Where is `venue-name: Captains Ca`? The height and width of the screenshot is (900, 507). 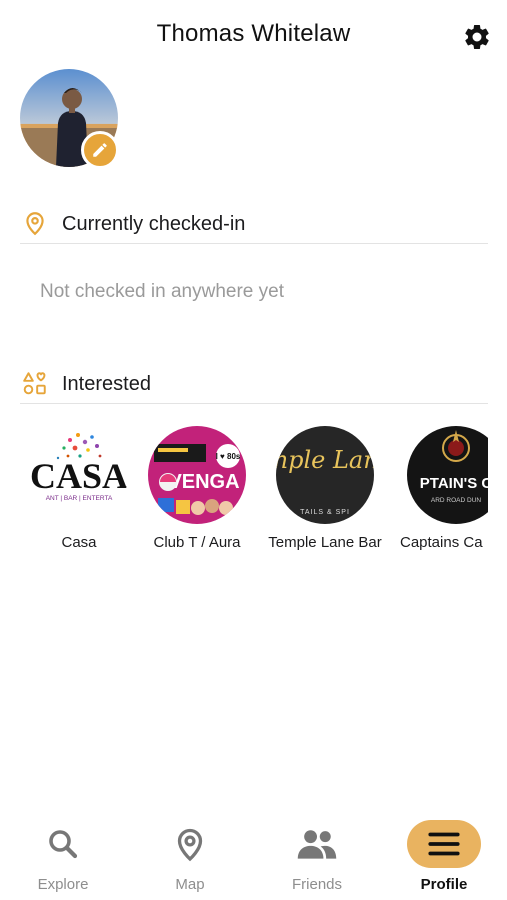
venue-name: Captains Ca is located at coordinates (441, 542).